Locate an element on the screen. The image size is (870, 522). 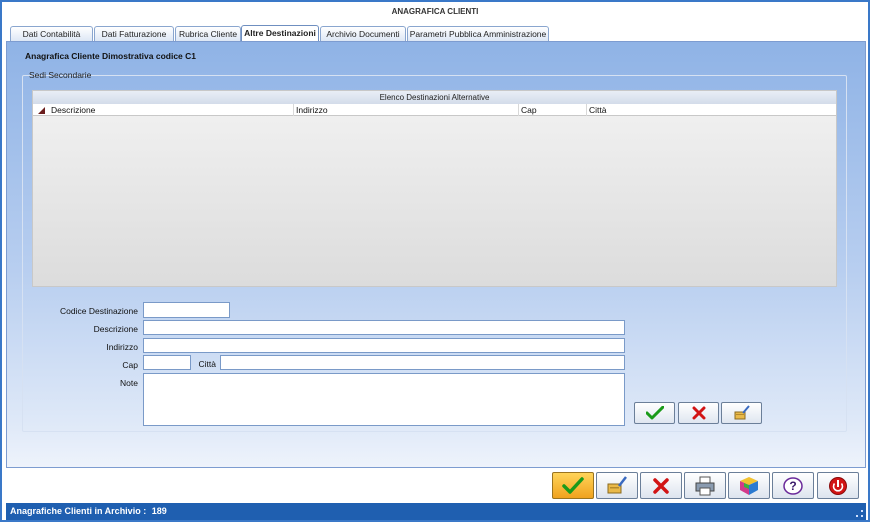
cancel-row-button is located at coordinates (698, 413).